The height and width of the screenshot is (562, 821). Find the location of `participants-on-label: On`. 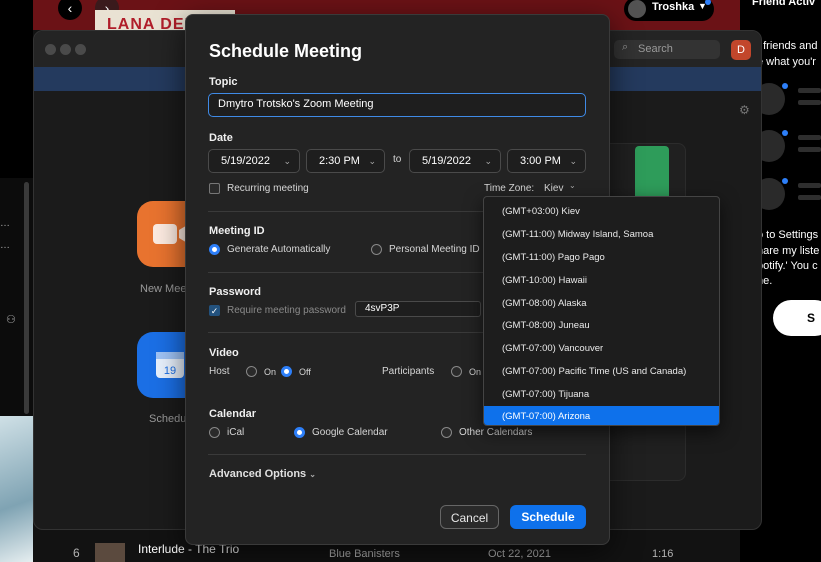

participants-on-label: On is located at coordinates (475, 372).